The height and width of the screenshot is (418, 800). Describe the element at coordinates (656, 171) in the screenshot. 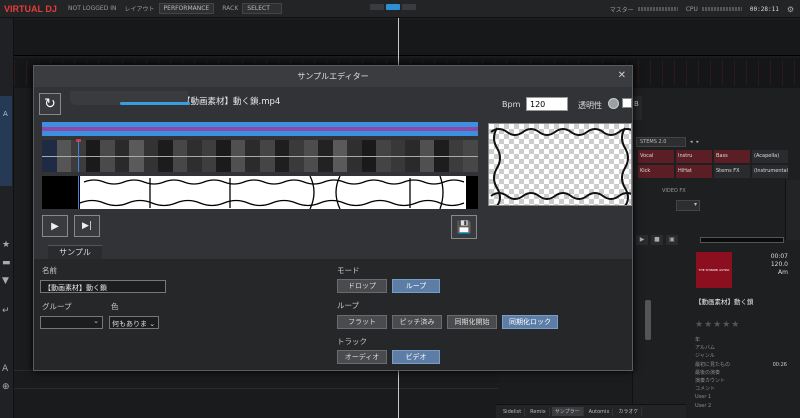

I see `stem-kick: Kick` at that location.